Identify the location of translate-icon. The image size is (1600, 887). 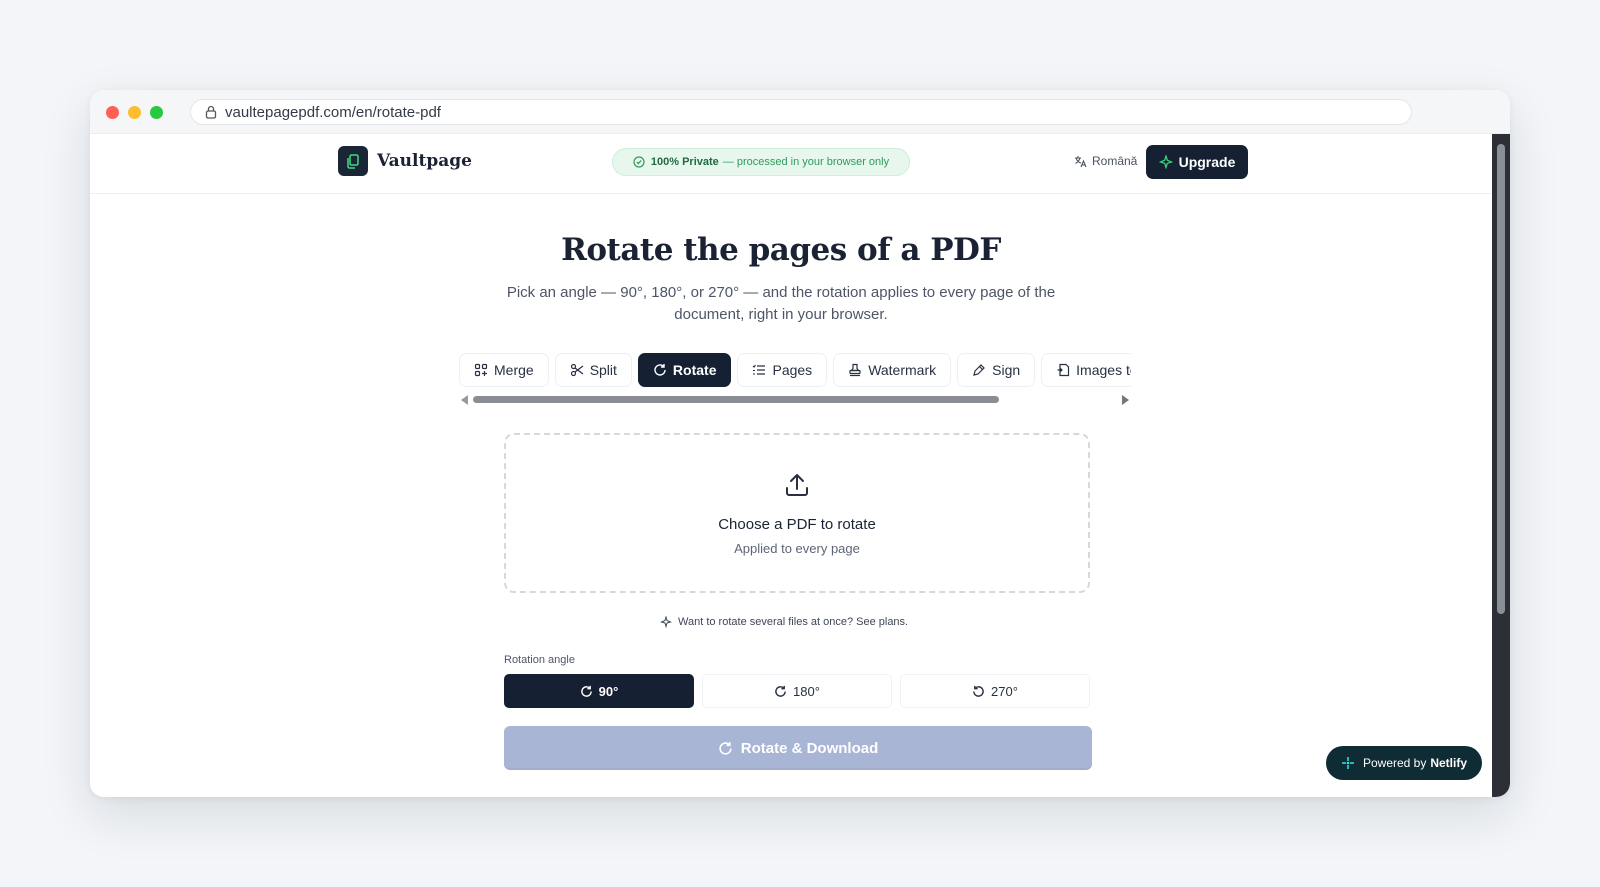
(1081, 161).